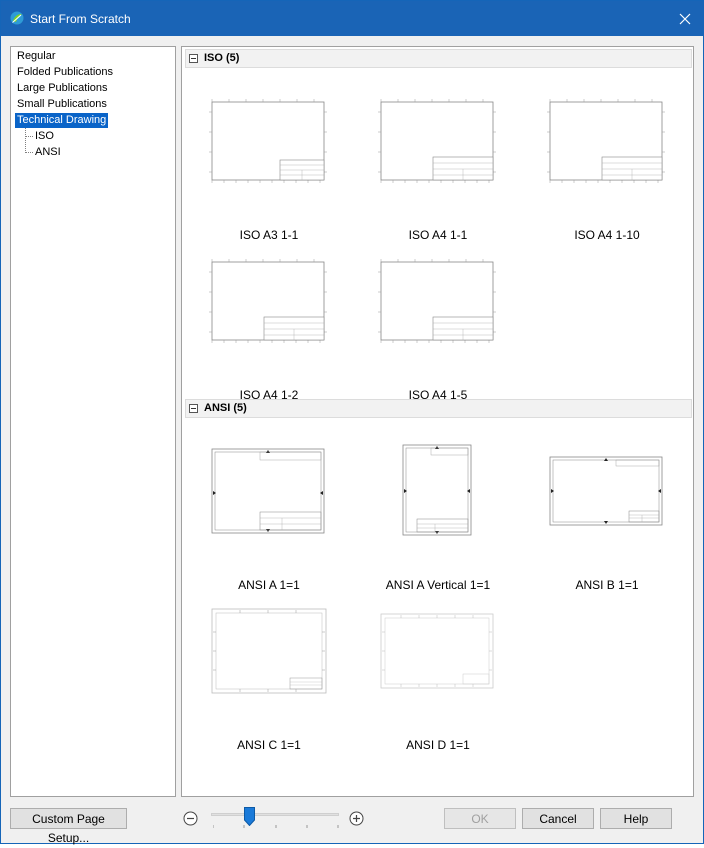  I want to click on close-icon, so click(685, 18).